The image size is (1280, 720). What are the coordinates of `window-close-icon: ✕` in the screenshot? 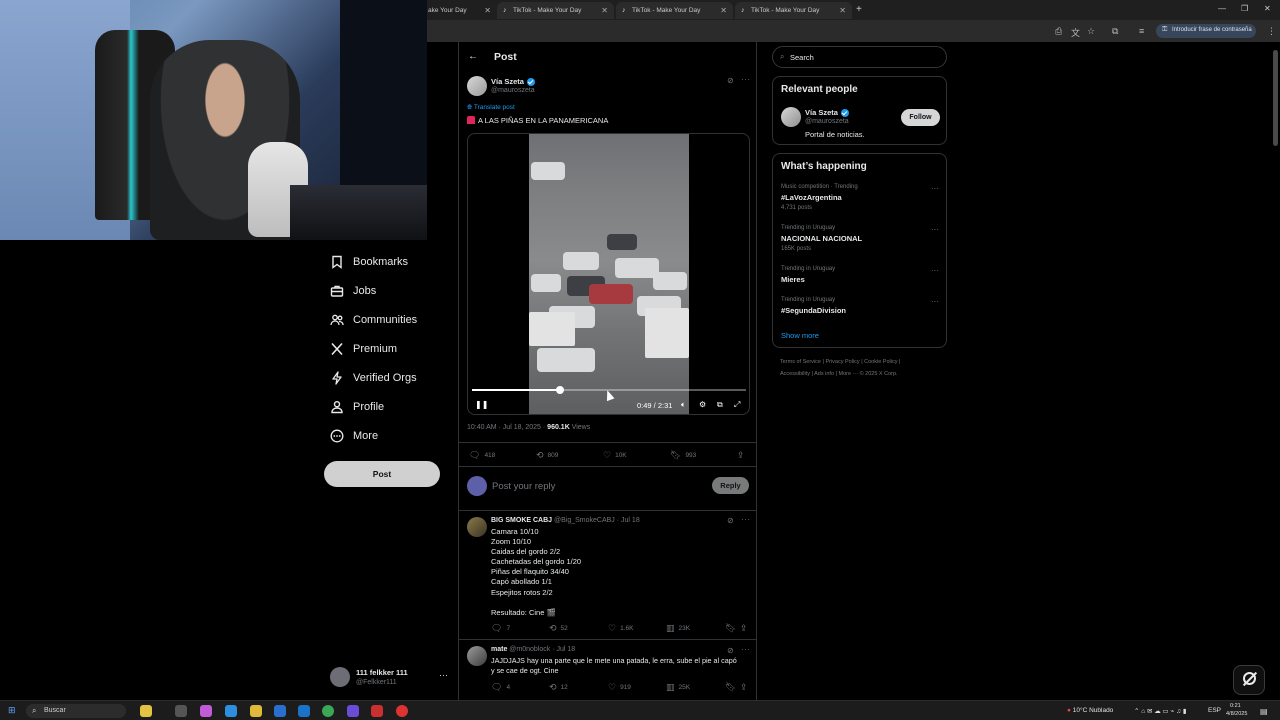 It's located at (1267, 8).